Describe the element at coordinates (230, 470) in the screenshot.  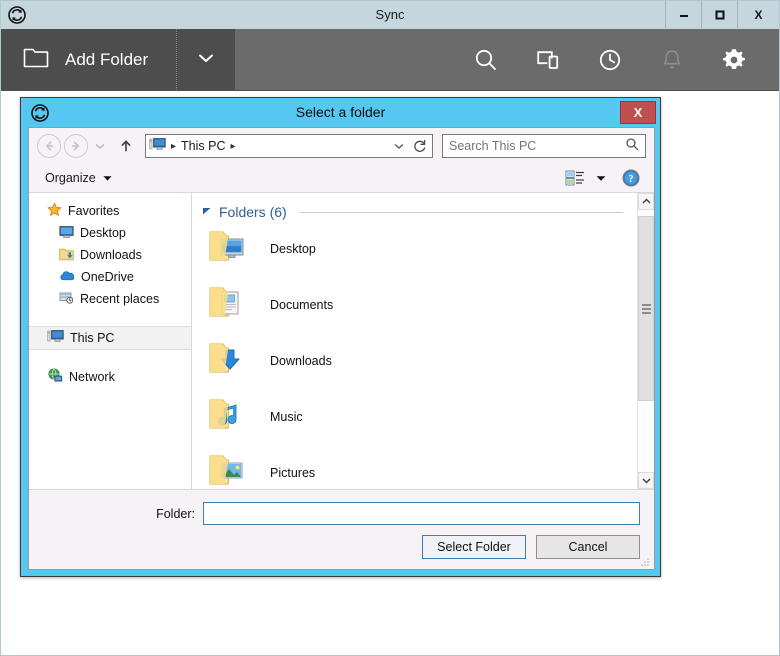
I see `folder-pictures-icon` at that location.